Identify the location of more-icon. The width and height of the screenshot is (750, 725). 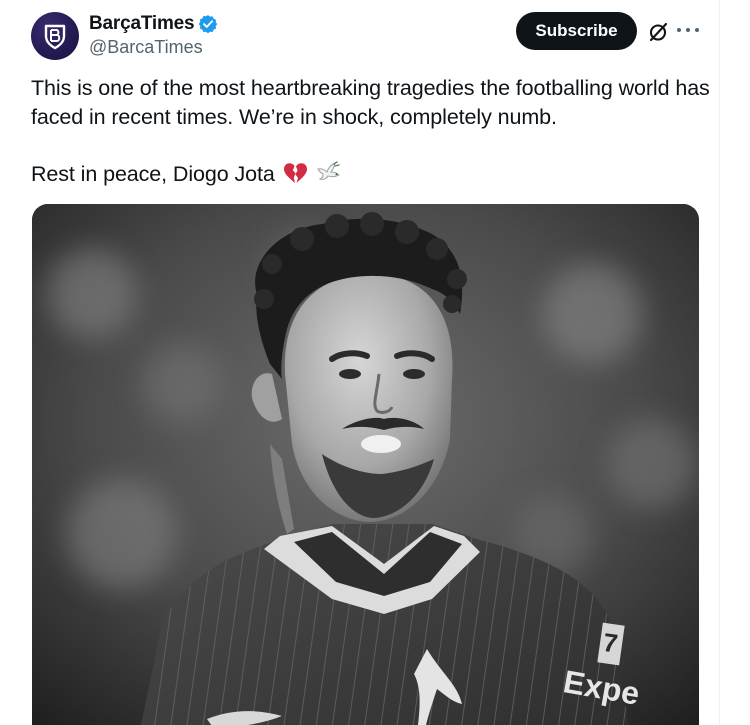
(688, 30).